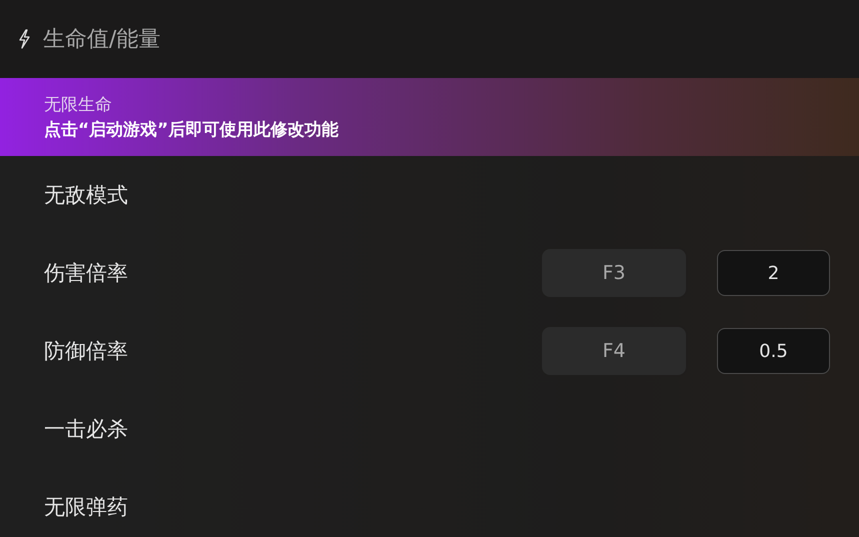 The image size is (859, 537). Describe the element at coordinates (773, 273) in the screenshot. I see `value-field: 2` at that location.